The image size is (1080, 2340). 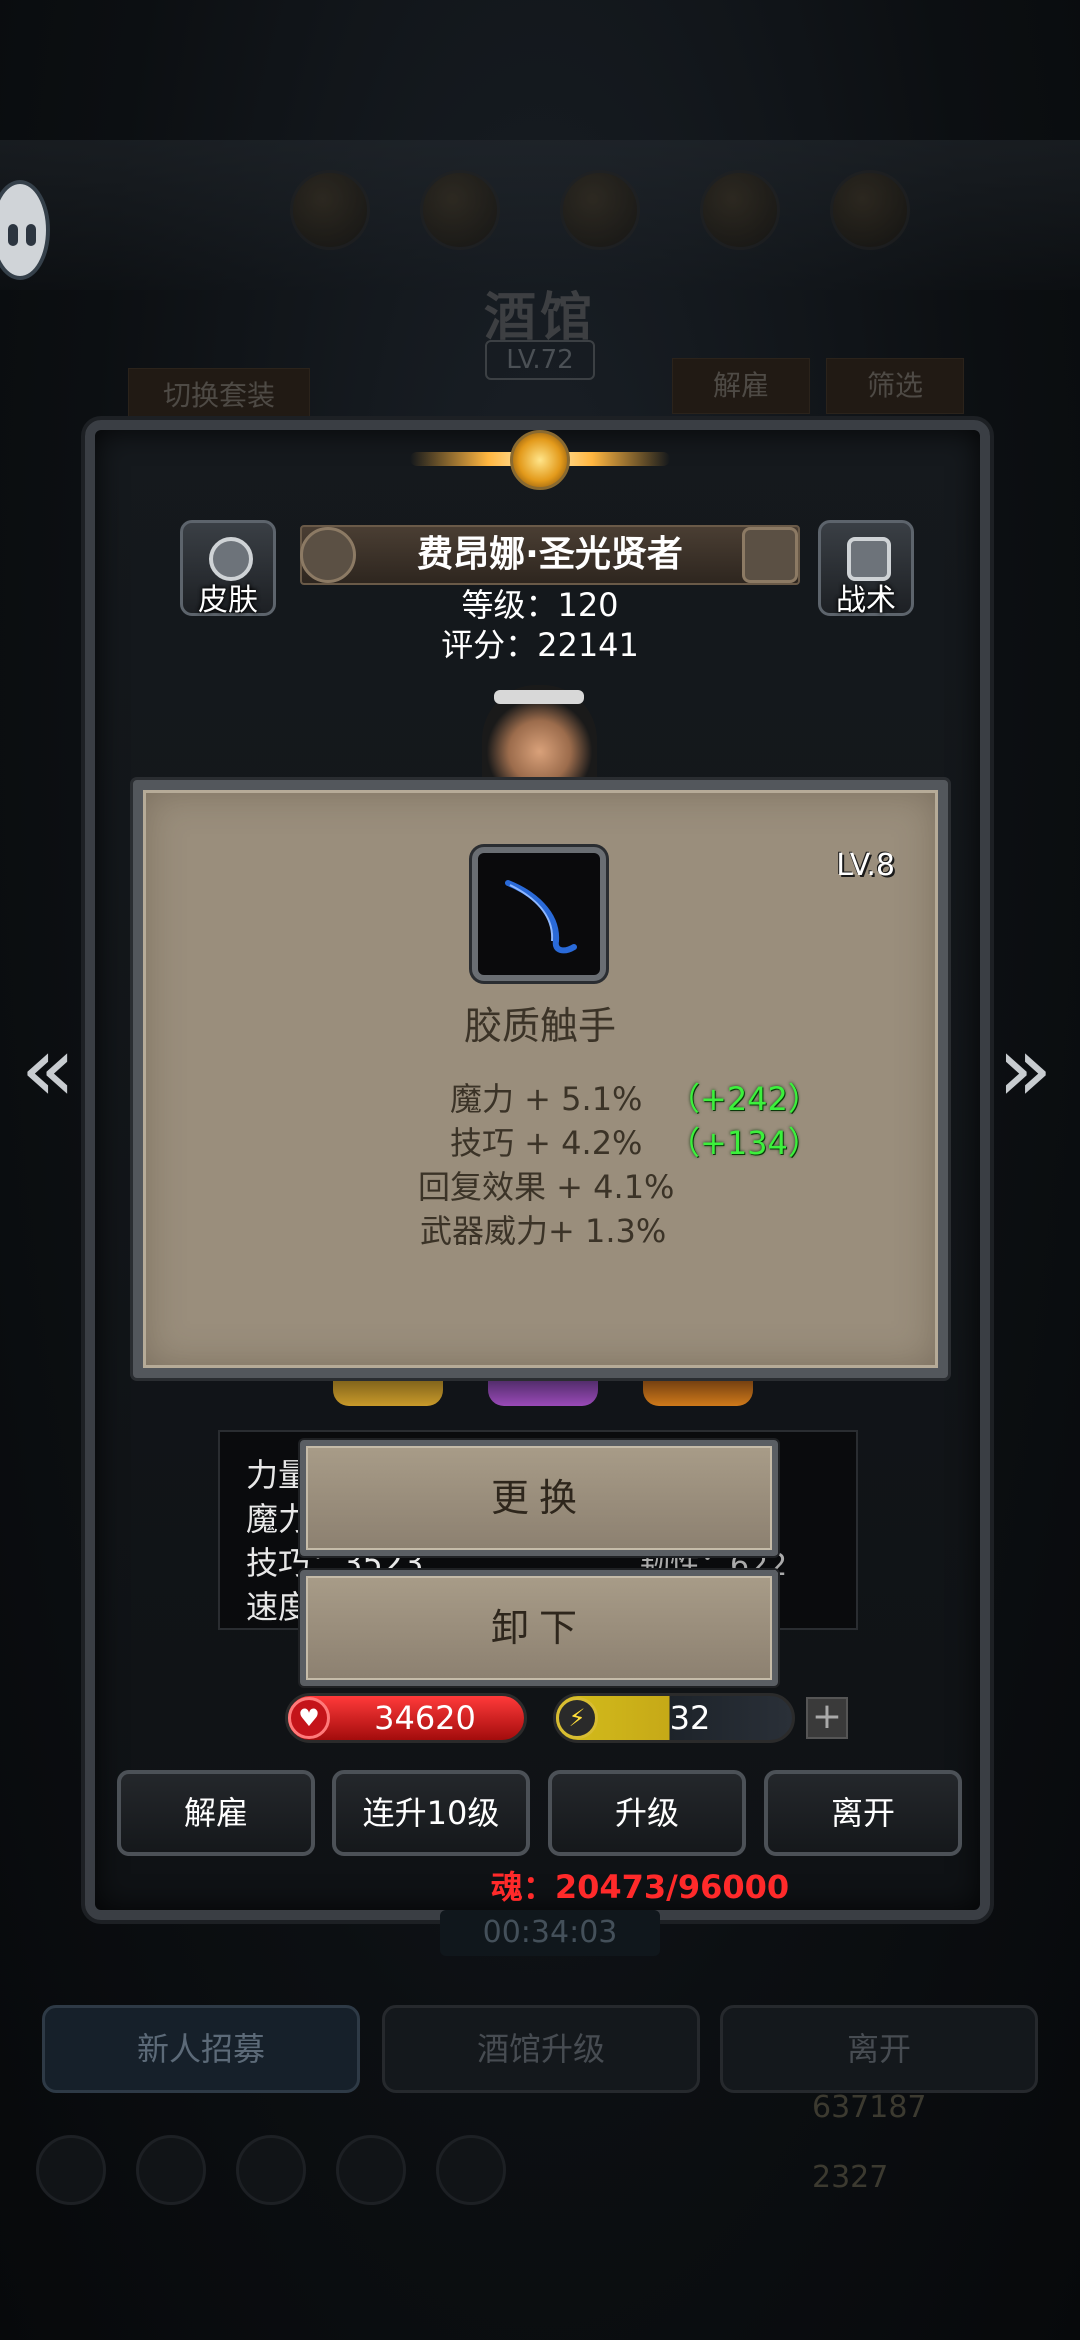 What do you see at coordinates (741, 386) in the screenshot?
I see `dismiss-filter-button: 解雇` at bounding box center [741, 386].